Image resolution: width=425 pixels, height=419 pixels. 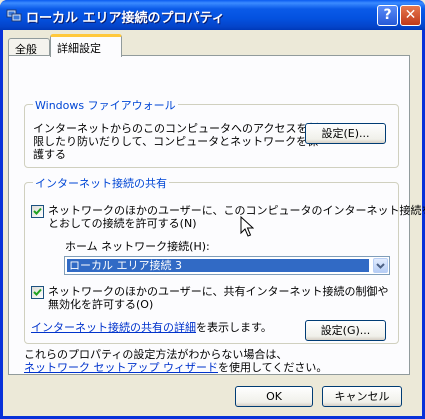 I want to click on allow-share-checkbox, so click(x=37, y=211).